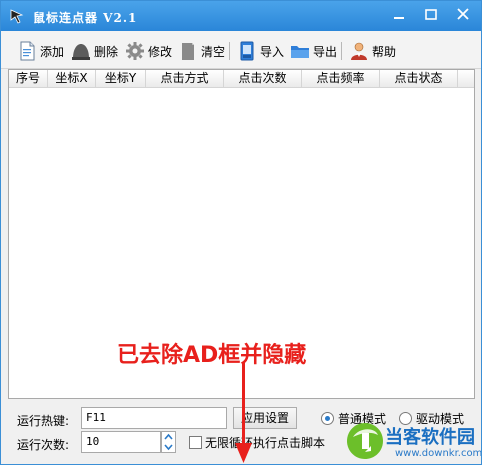 This screenshot has width=482, height=465. I want to click on add-document-icon, so click(27, 51).